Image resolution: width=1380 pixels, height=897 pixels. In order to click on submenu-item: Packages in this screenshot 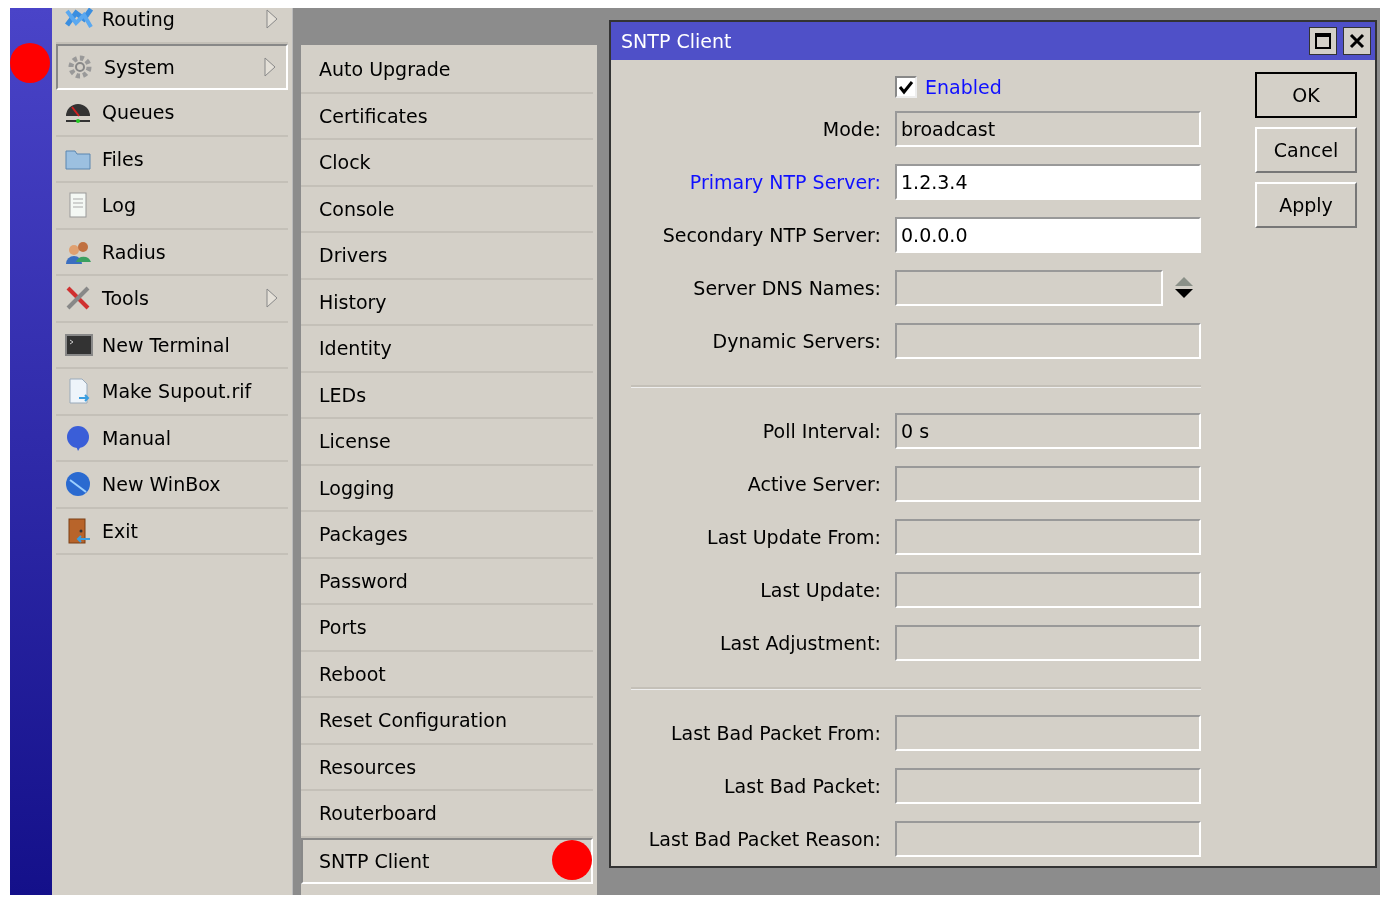, I will do `click(447, 535)`.